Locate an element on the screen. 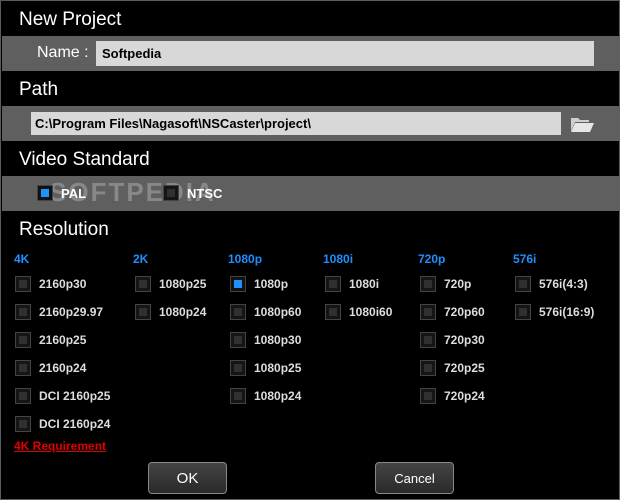 This screenshot has width=620, height=500. resolution-option-label: DCI 2160p24 is located at coordinates (75, 424).